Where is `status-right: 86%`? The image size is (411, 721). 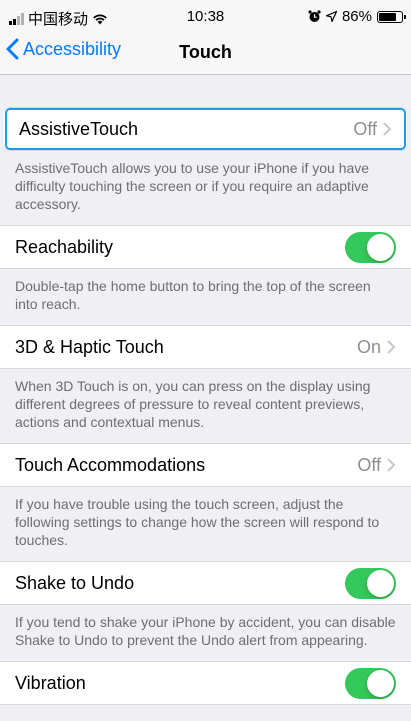 status-right: 86% is located at coordinates (357, 16).